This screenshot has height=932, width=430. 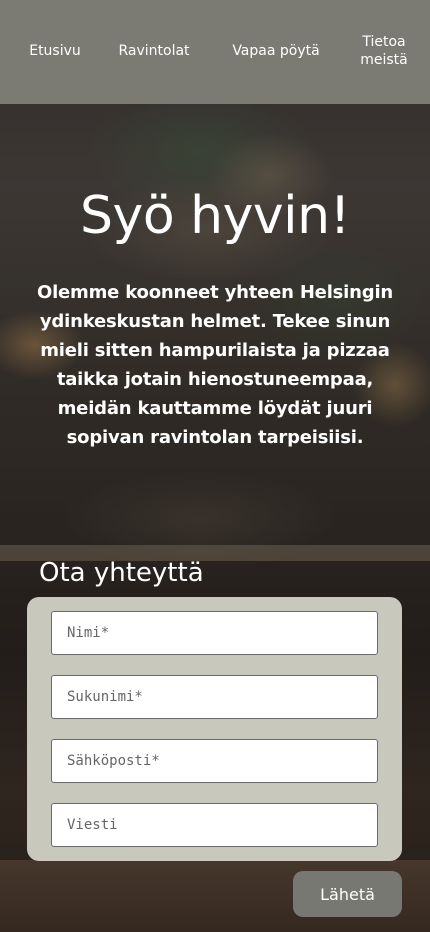 What do you see at coordinates (215, 216) in the screenshot?
I see `hero-title: Syö hyvin!` at bounding box center [215, 216].